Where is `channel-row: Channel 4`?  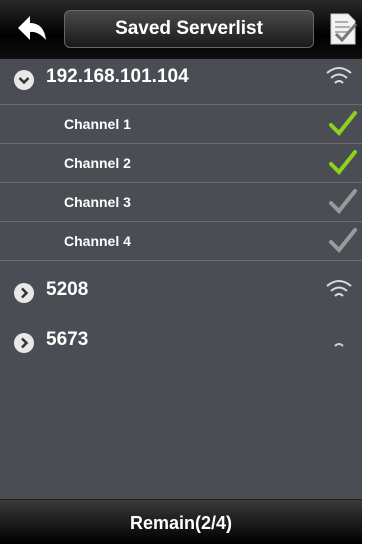 channel-row: Channel 4 is located at coordinates (181, 241).